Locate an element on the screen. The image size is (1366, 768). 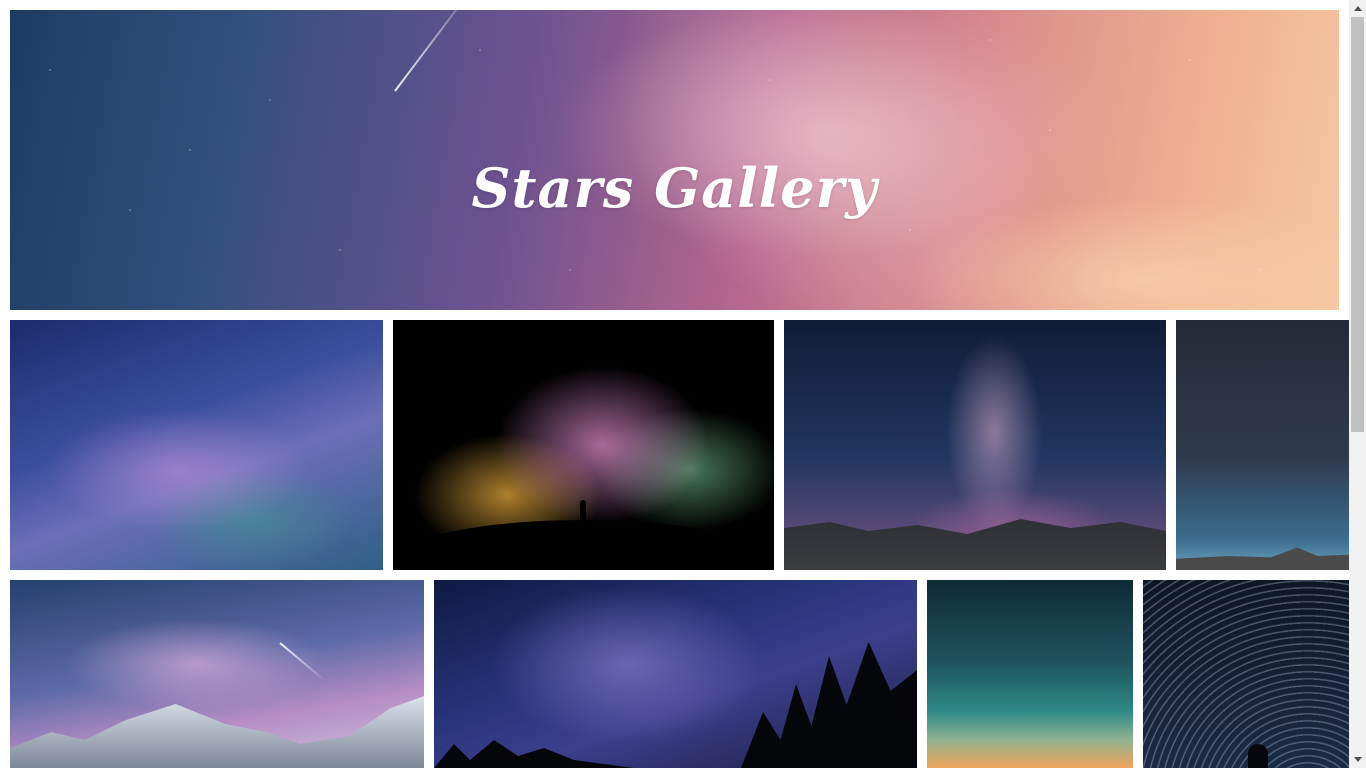
shooting-star is located at coordinates (303, 662).